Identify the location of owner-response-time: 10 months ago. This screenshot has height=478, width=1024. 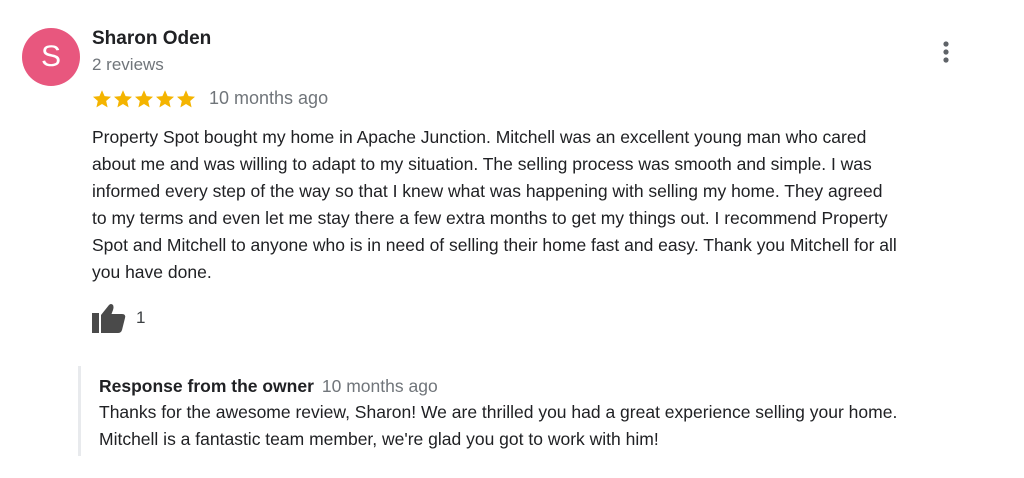
(379, 386).